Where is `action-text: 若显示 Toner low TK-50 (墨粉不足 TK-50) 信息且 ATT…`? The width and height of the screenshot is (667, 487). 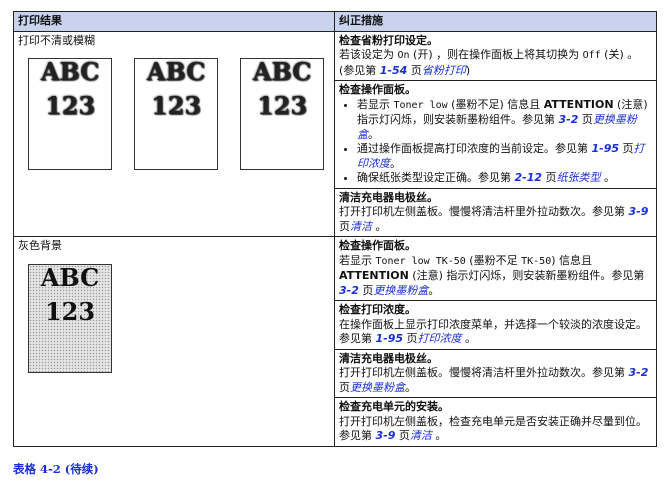 action-text: 若显示 Toner low TK-50 (墨粉不足 TK-50) 信息且 ATT… is located at coordinates (492, 275).